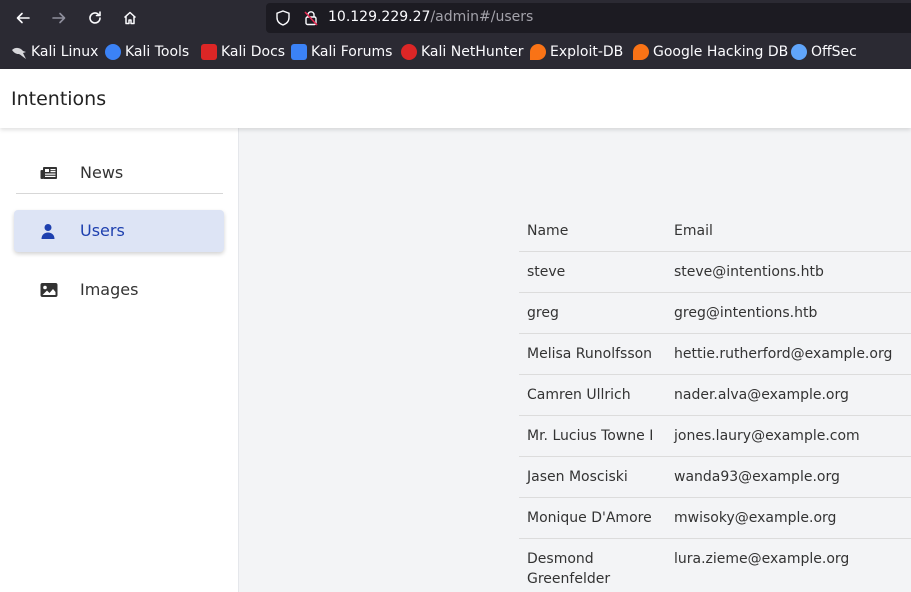 The height and width of the screenshot is (592, 911). I want to click on table-row: Camren Ullrich nader.alva@example.org, so click(715, 395).